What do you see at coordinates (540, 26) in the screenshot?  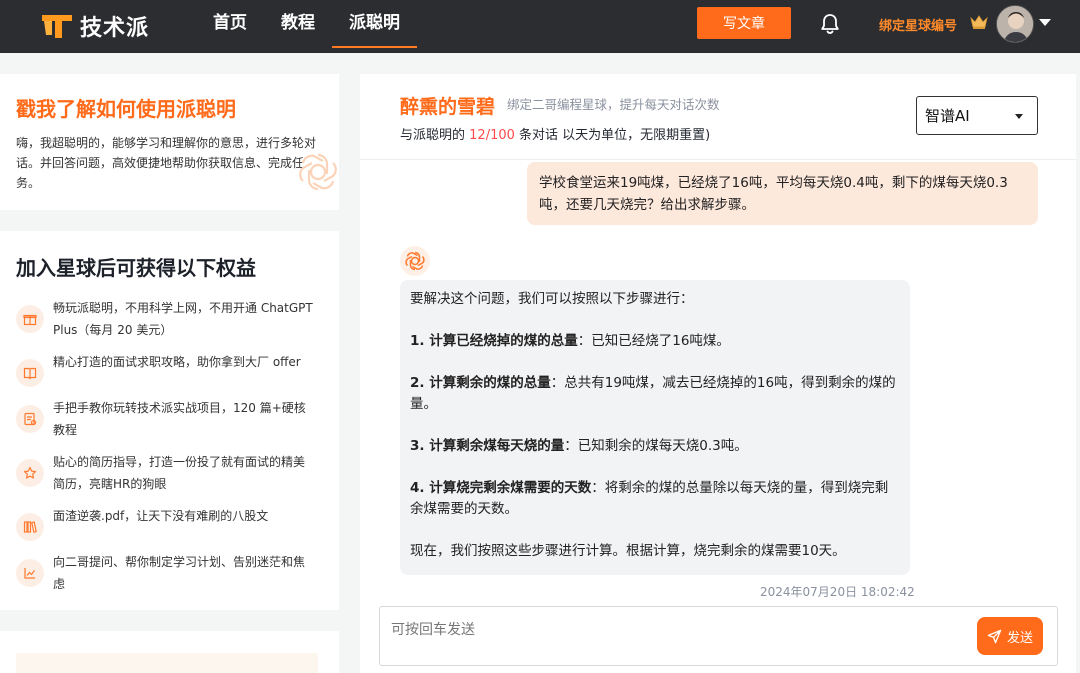 I see `top-navbar: 技术派 首页 教程 派聪明 写文章 绑定星球编号` at bounding box center [540, 26].